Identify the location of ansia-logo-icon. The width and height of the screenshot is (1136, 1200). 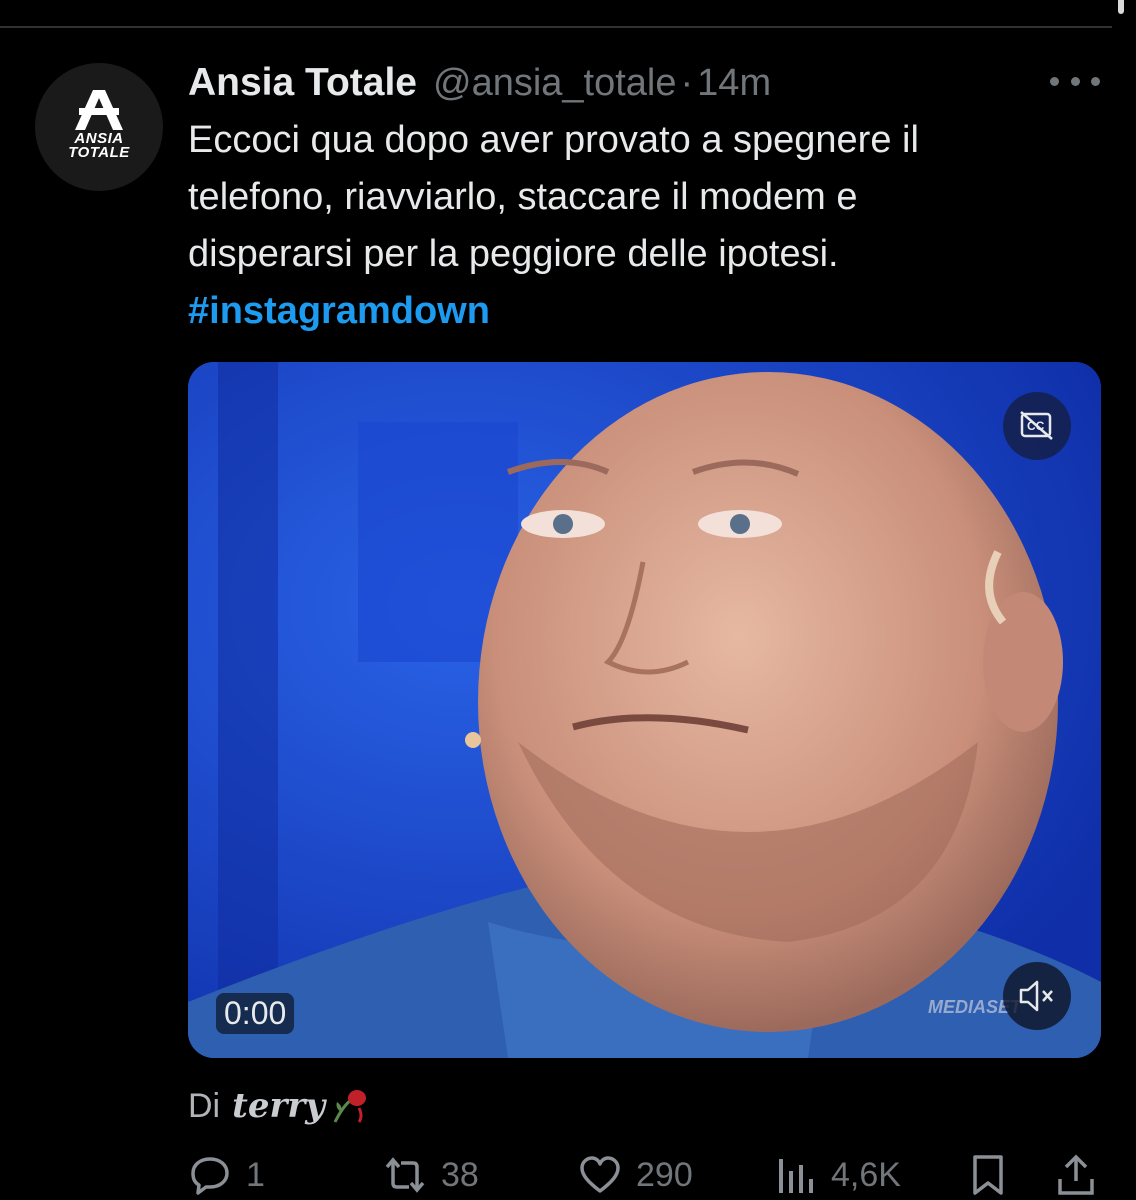
(99, 110).